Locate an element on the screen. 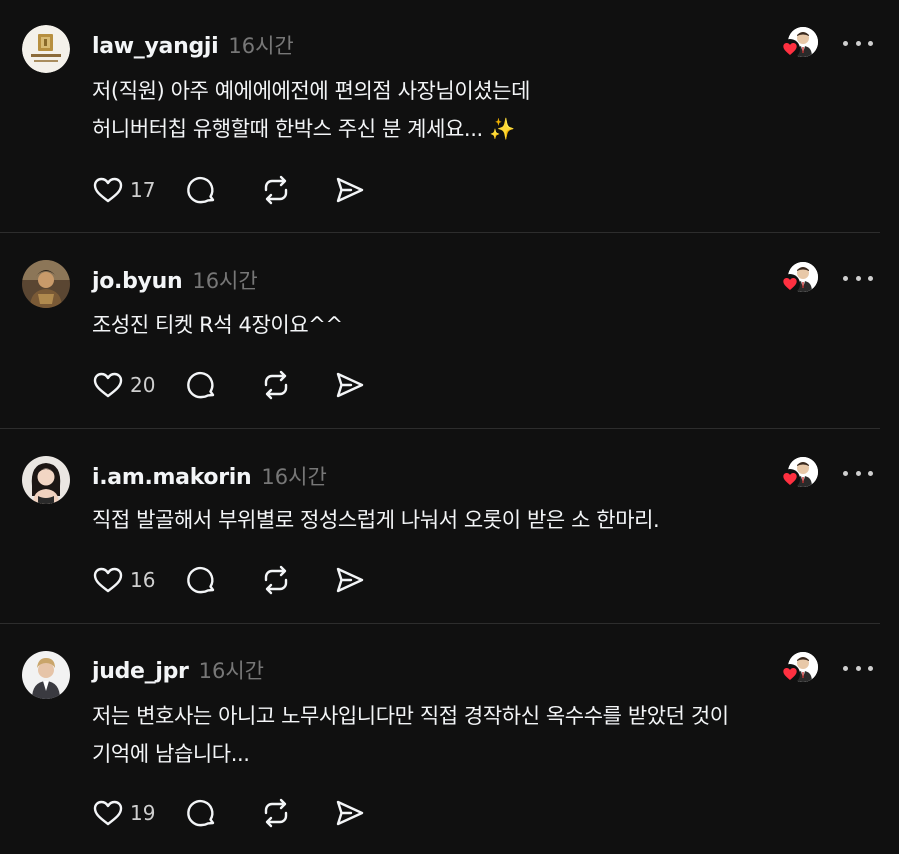 The width and height of the screenshot is (899, 854). like-button: 19 is located at coordinates (133, 813).